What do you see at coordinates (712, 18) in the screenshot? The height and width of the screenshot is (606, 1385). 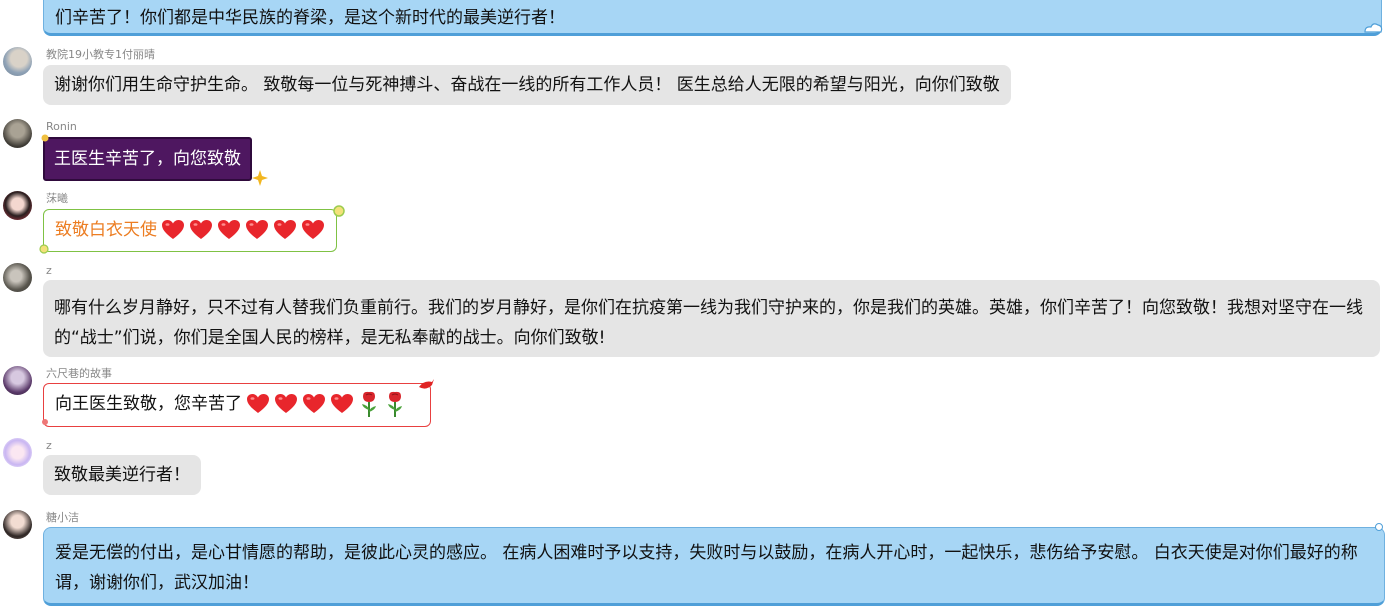 I see `message-bubble: 们辛苦了！你们都是中华民族的脊梁，是这个新时代的最美逆行者！` at bounding box center [712, 18].